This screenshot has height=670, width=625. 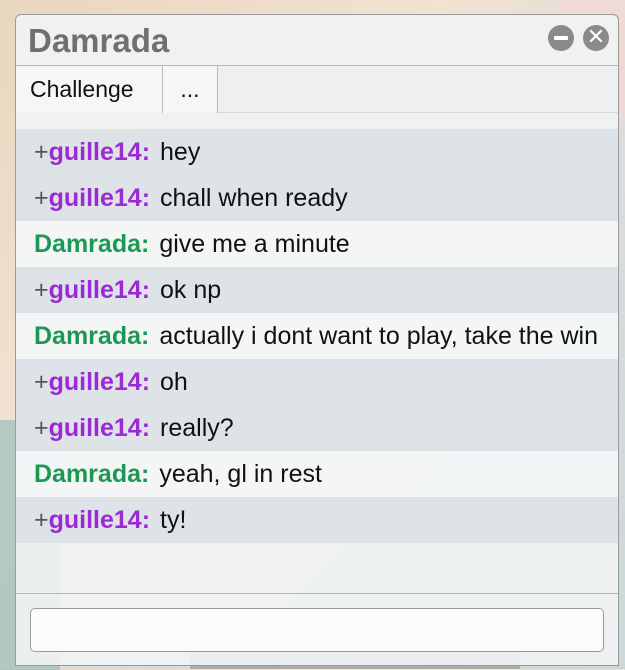 I want to click on message-text: ty!, so click(x=173, y=520).